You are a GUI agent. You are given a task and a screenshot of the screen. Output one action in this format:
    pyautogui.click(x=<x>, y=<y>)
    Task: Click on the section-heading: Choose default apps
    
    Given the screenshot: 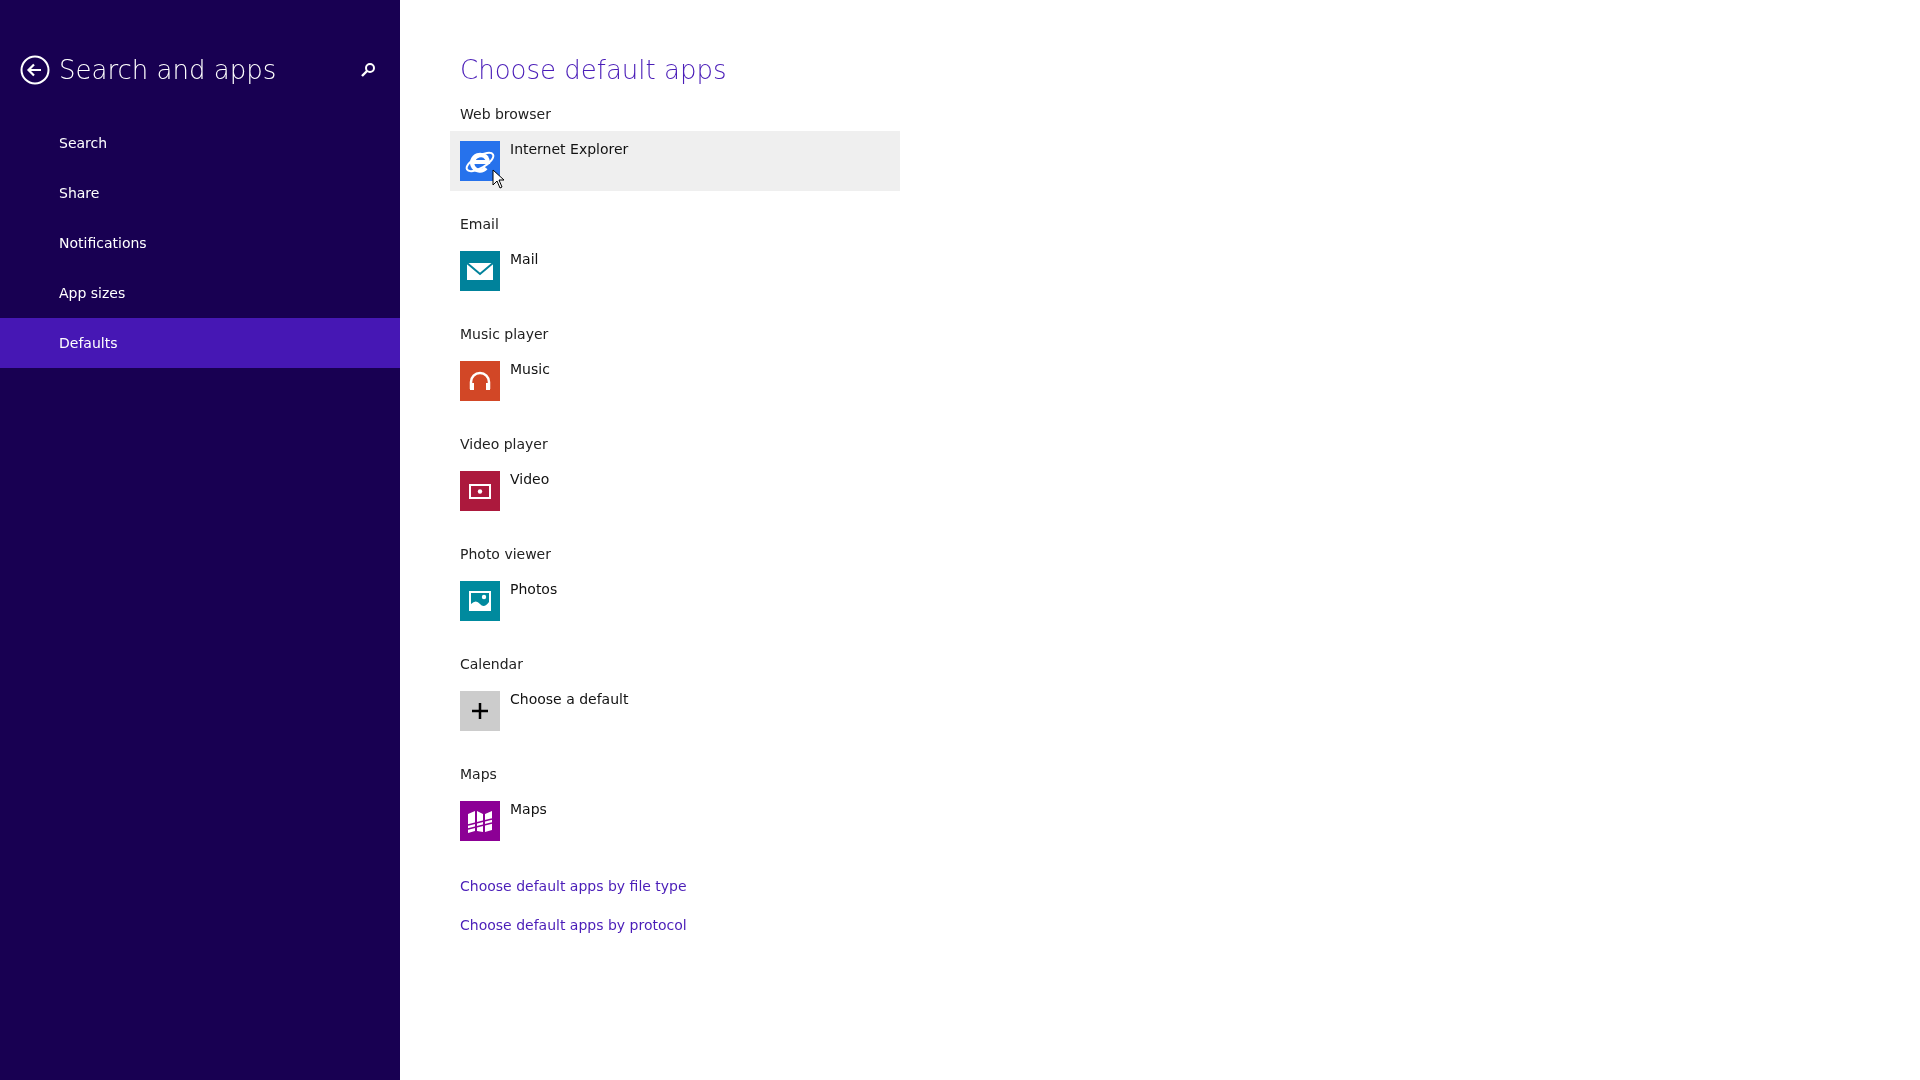 What is the action you would take?
    pyautogui.click(x=594, y=70)
    